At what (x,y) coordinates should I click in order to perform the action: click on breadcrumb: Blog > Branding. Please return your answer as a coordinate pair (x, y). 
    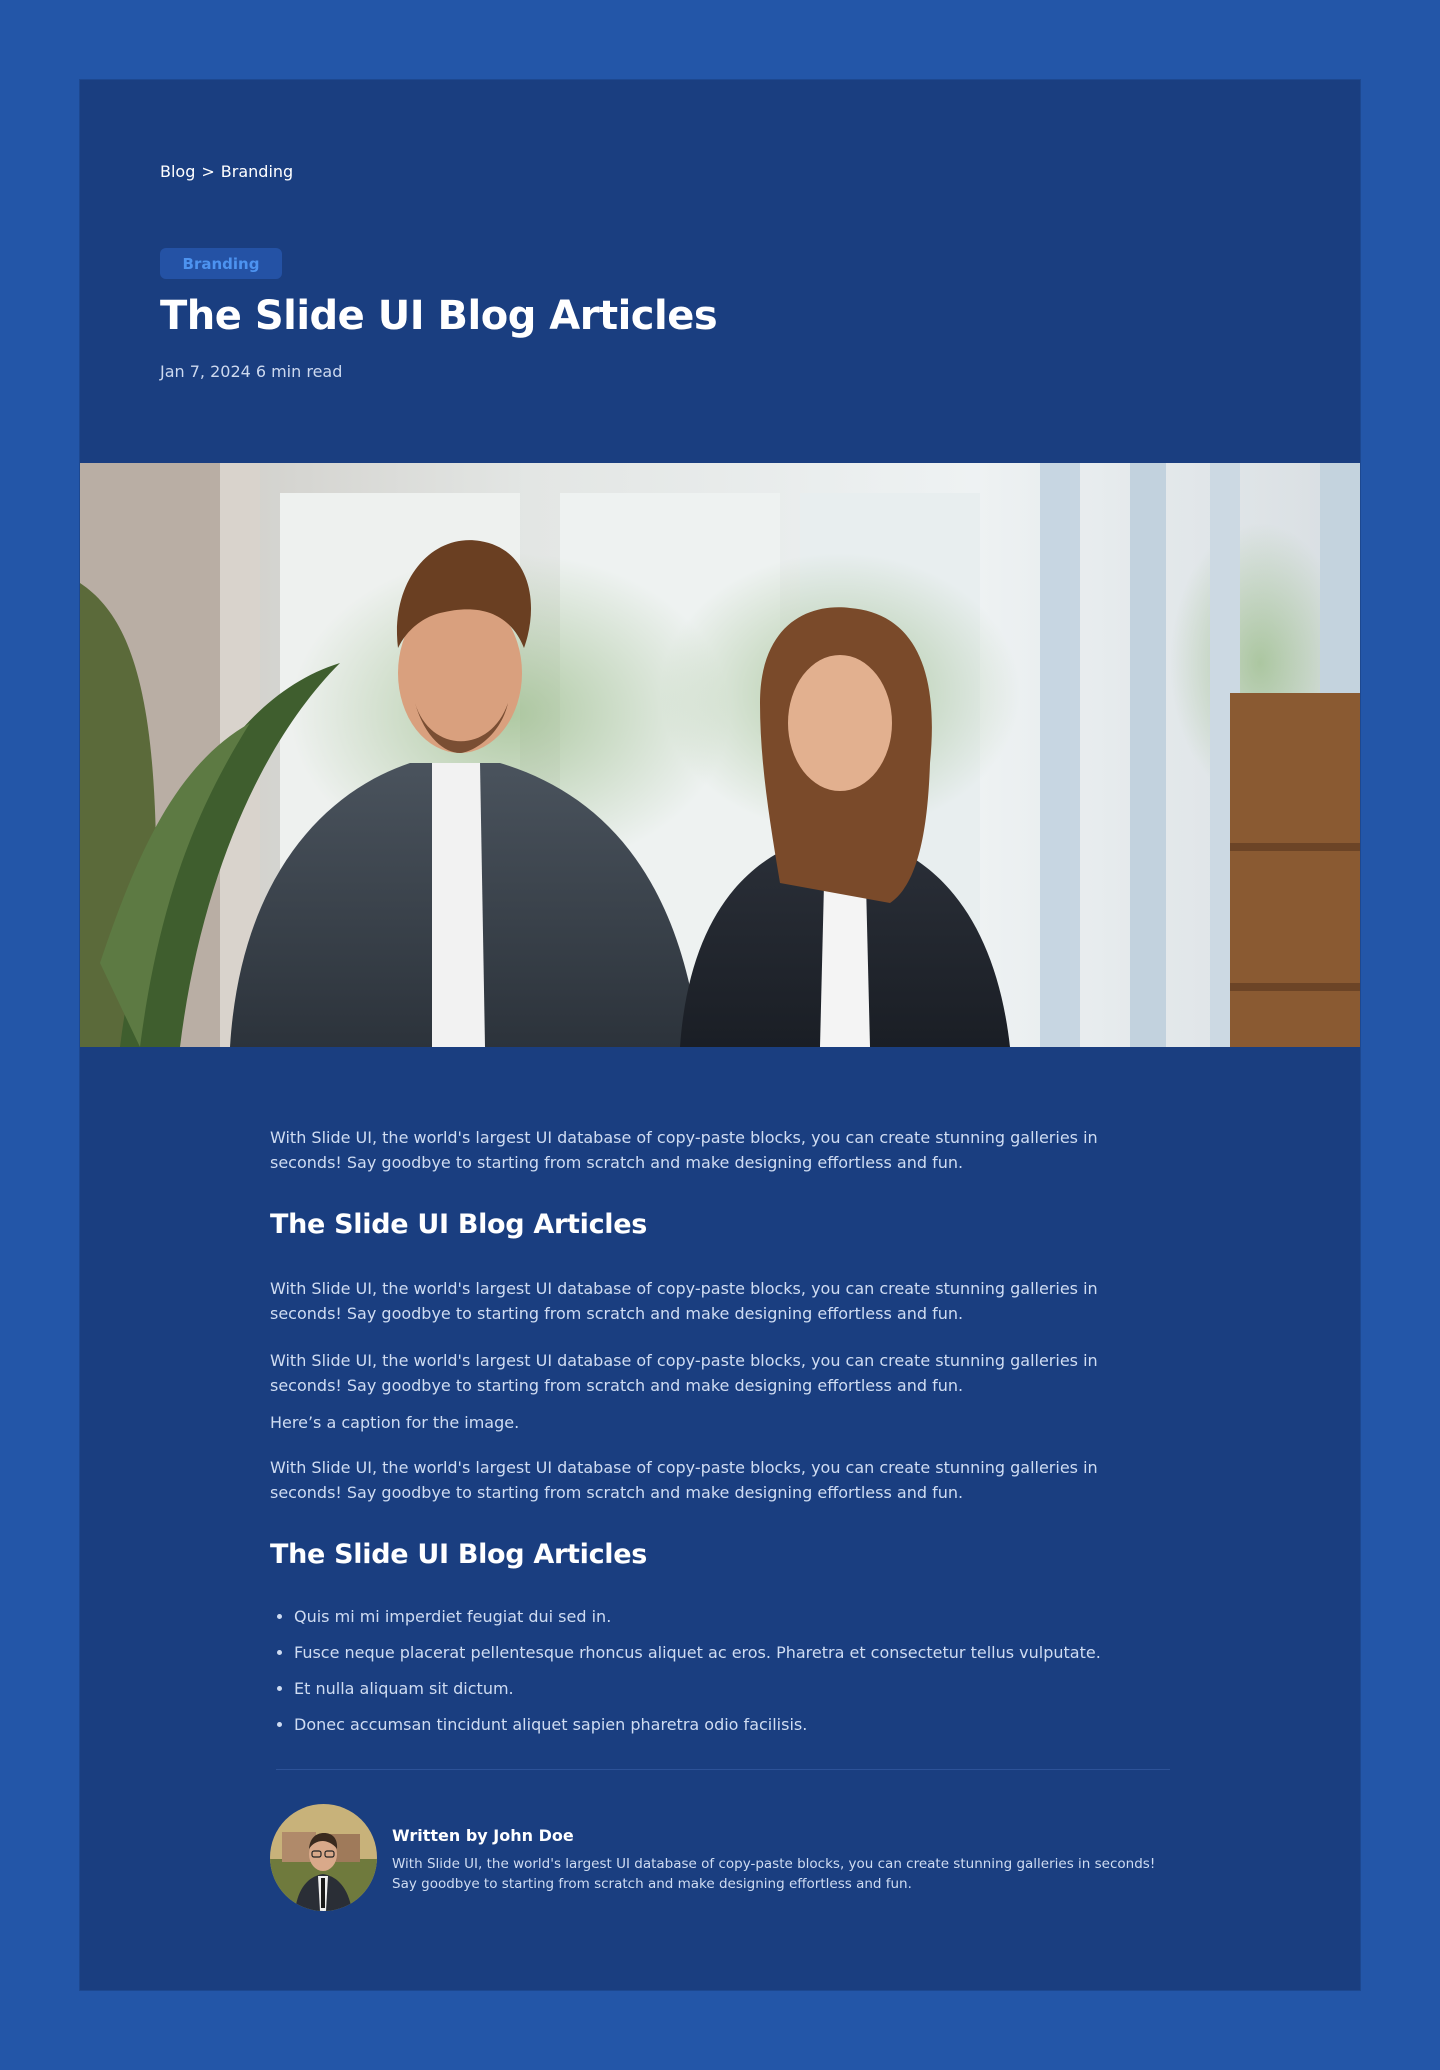
    Looking at the image, I should click on (226, 171).